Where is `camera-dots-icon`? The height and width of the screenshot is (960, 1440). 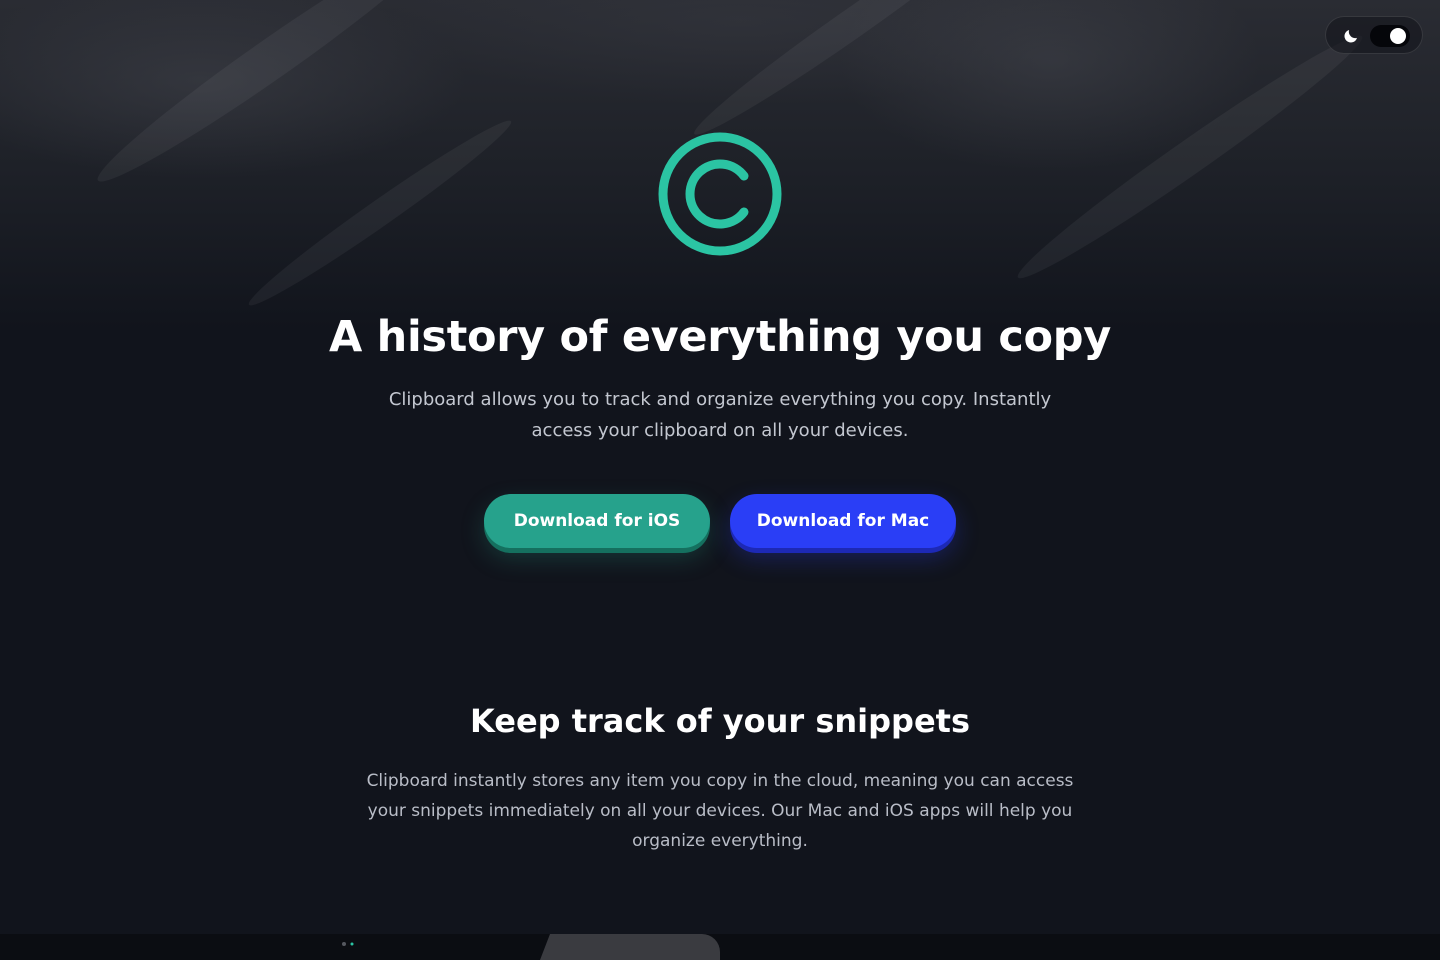 camera-dots-icon is located at coordinates (348, 944).